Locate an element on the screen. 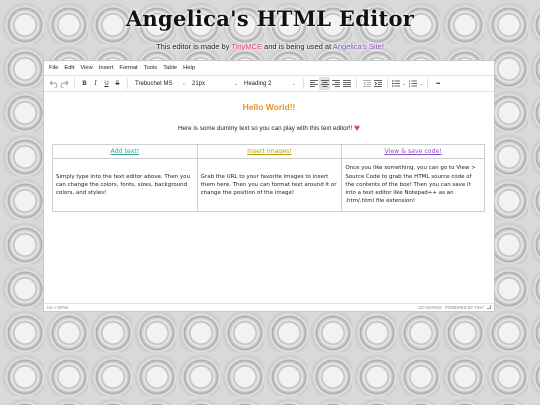  table-header-view-save-code: View & save code! is located at coordinates (413, 151).